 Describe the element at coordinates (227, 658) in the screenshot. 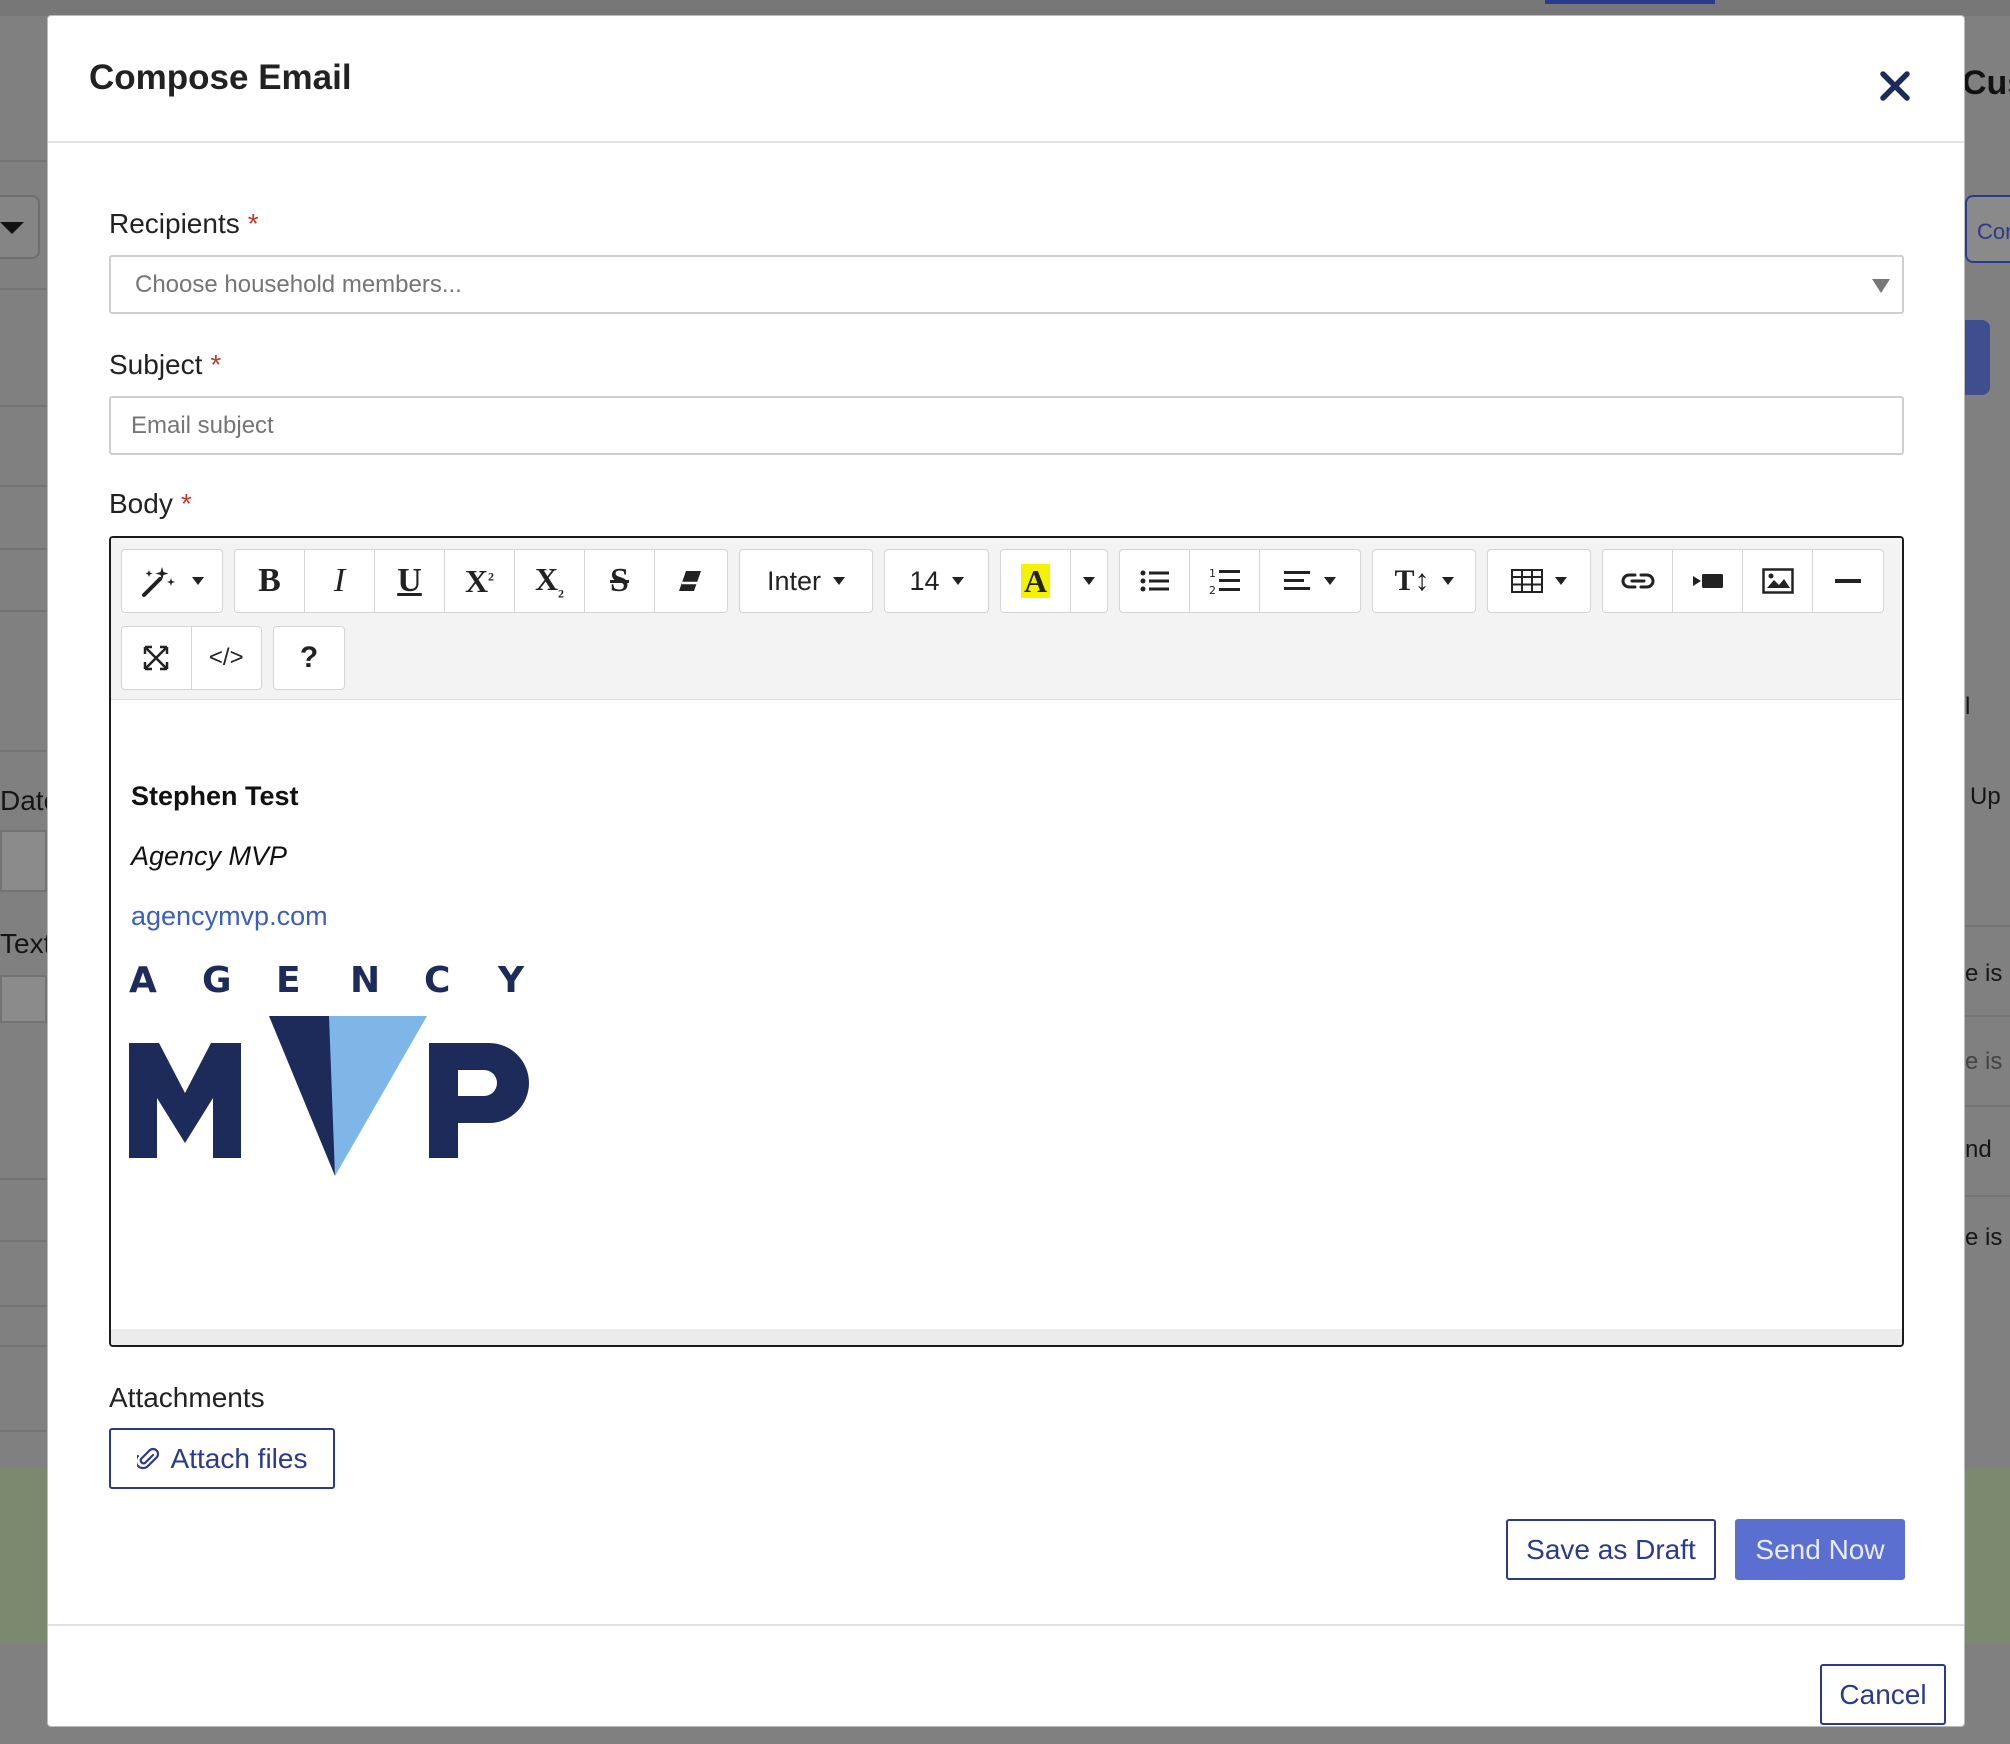

I see `code-view-button: </>` at that location.